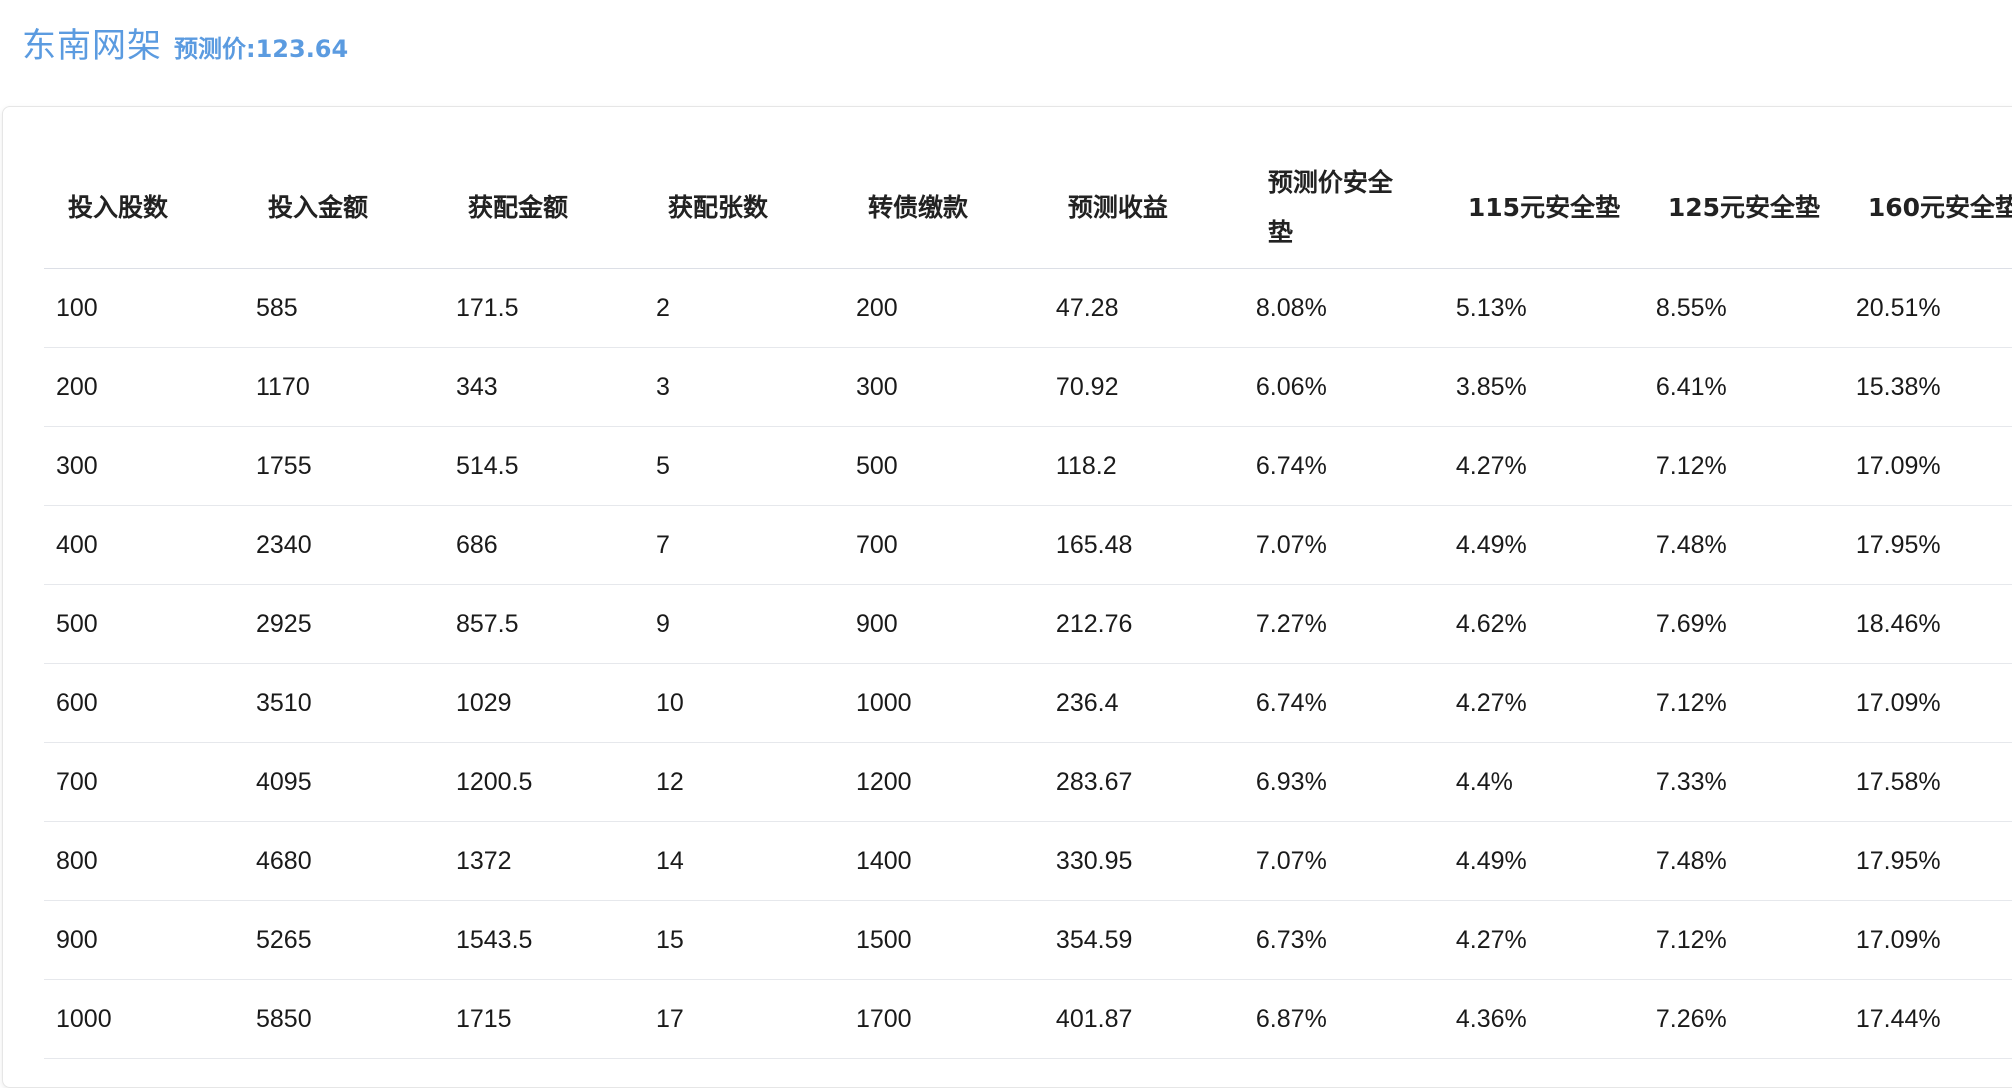  I want to click on table-cell: 17.44%, so click(1927, 1019).